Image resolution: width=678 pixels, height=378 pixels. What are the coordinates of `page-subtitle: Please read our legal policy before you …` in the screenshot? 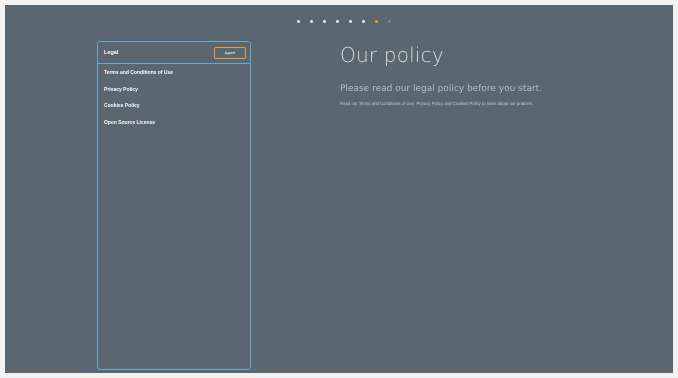 It's located at (441, 89).